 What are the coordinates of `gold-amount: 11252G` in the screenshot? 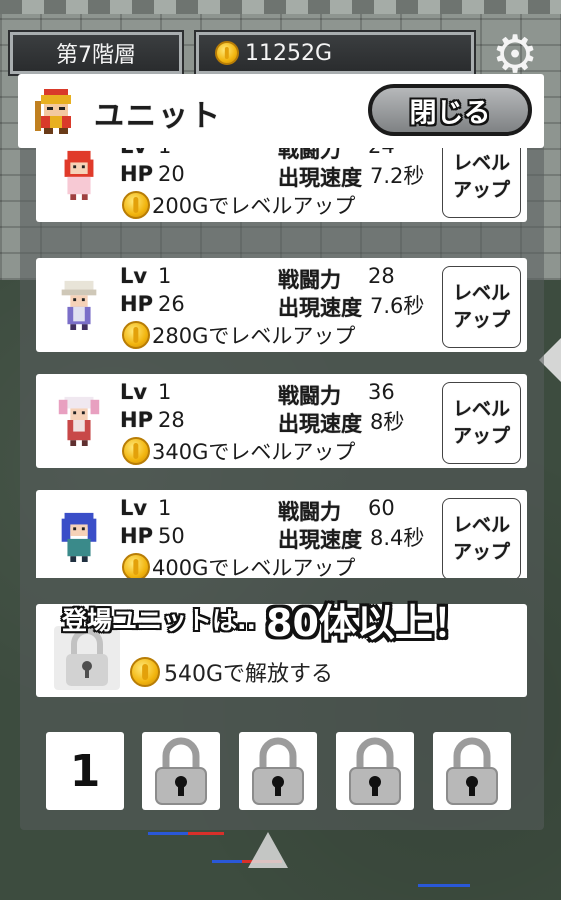 It's located at (289, 53).